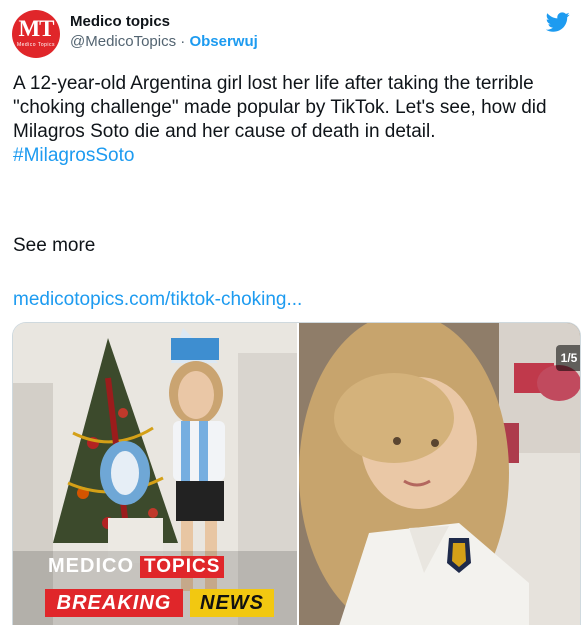 This screenshot has width=581, height=625. I want to click on twitter-bird-icon, so click(558, 22).